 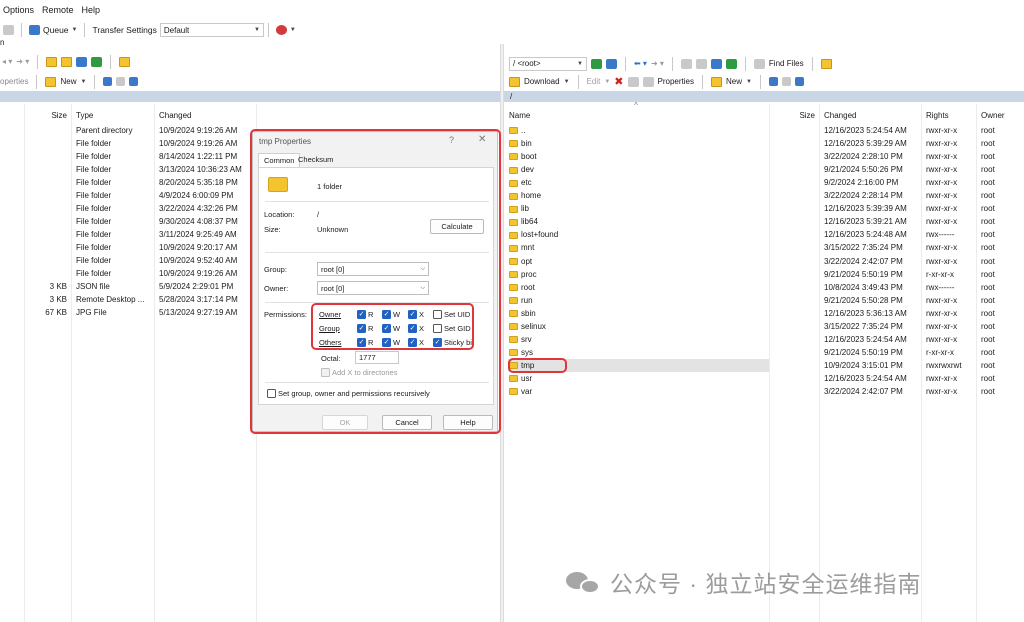 What do you see at coordinates (988, 287) in the screenshot?
I see `cell-owner: root` at bounding box center [988, 287].